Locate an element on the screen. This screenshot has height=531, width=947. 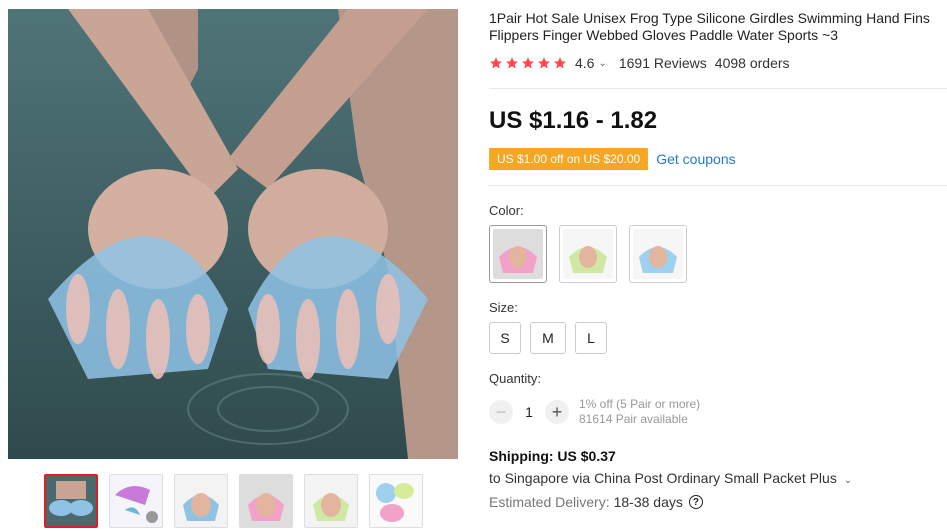
size-option-l: L is located at coordinates (591, 338).